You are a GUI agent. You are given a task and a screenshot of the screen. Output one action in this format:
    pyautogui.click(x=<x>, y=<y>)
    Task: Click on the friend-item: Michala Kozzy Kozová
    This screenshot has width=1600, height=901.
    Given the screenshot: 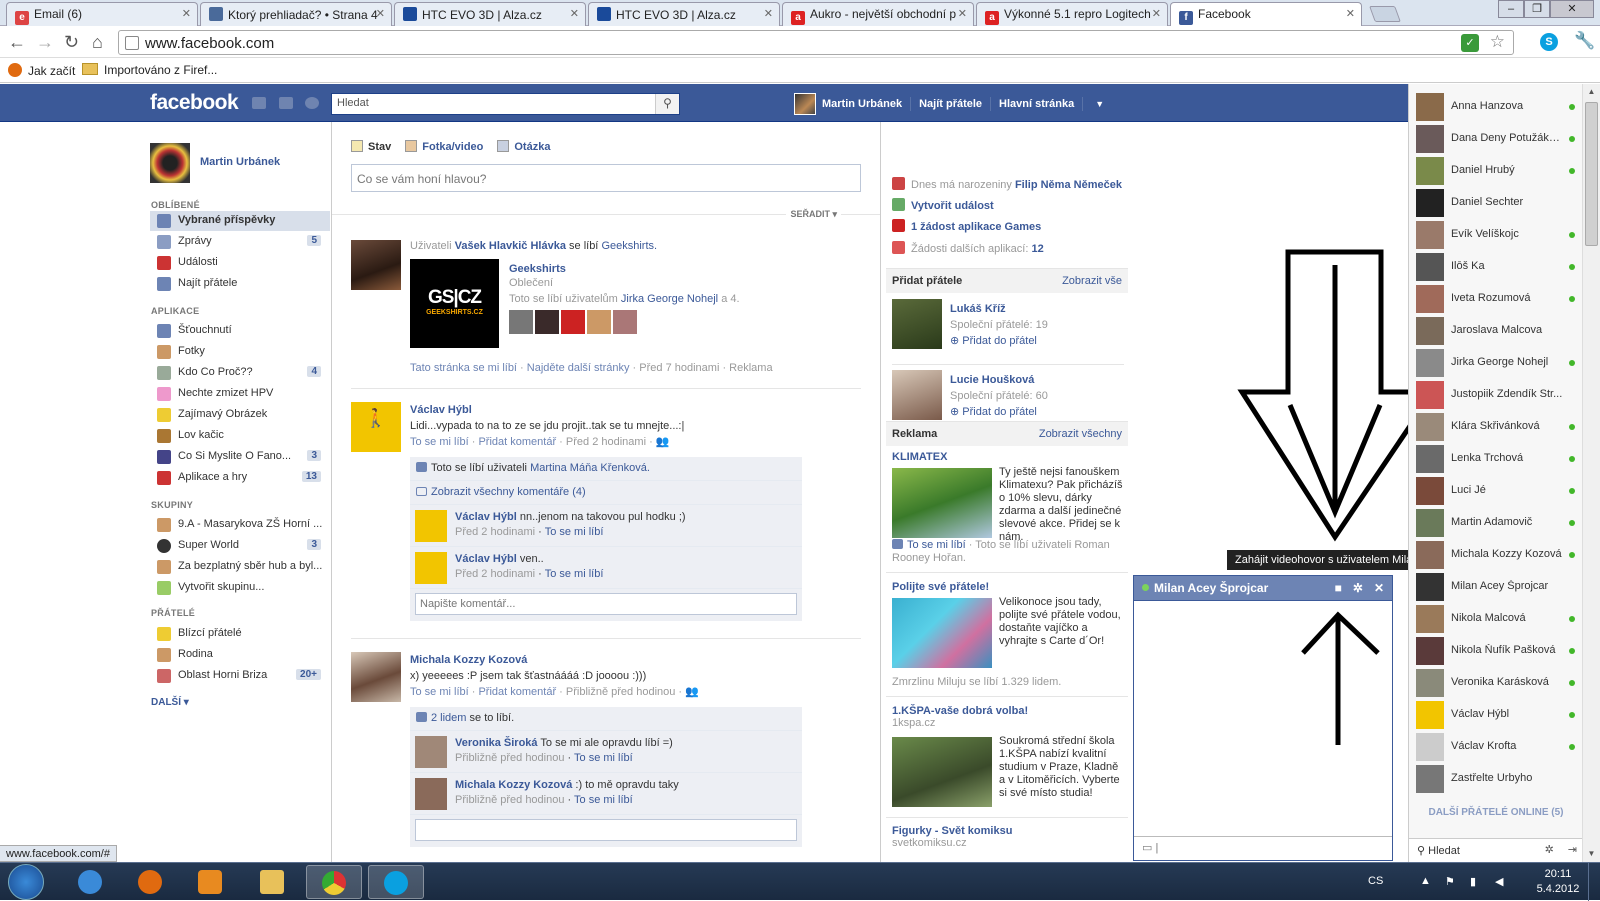 What is the action you would take?
    pyautogui.click(x=1496, y=555)
    